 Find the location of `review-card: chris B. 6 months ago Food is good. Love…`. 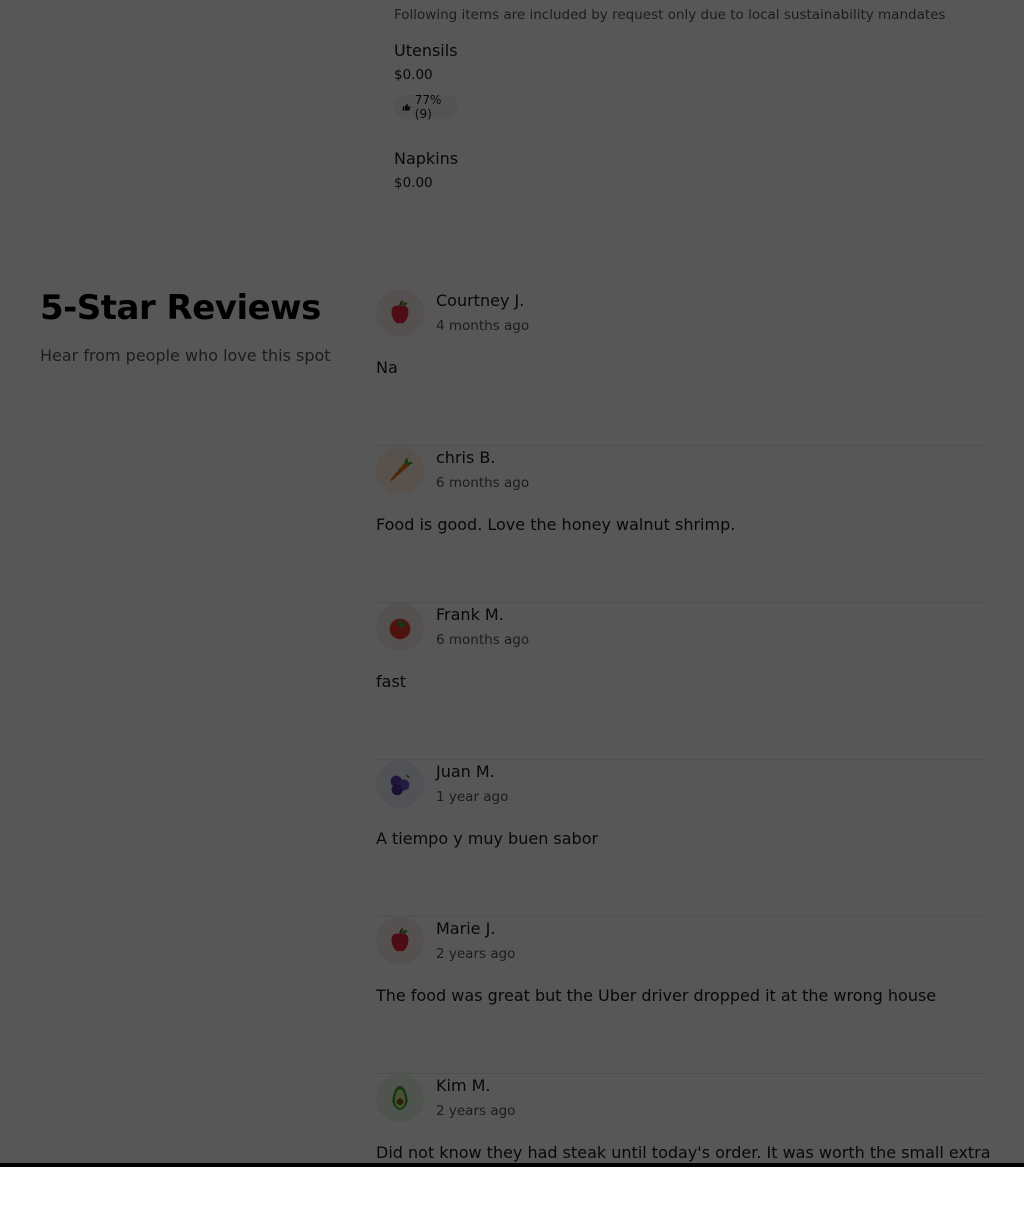

review-card: chris B. 6 months ago Food is good. Love… is located at coordinates (680, 524).